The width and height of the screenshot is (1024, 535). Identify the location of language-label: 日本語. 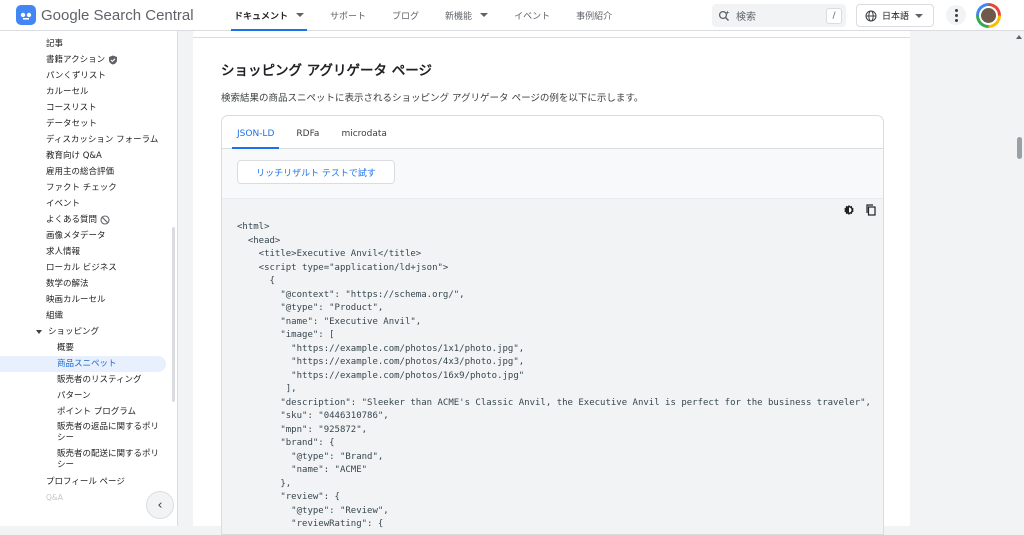
(896, 17).